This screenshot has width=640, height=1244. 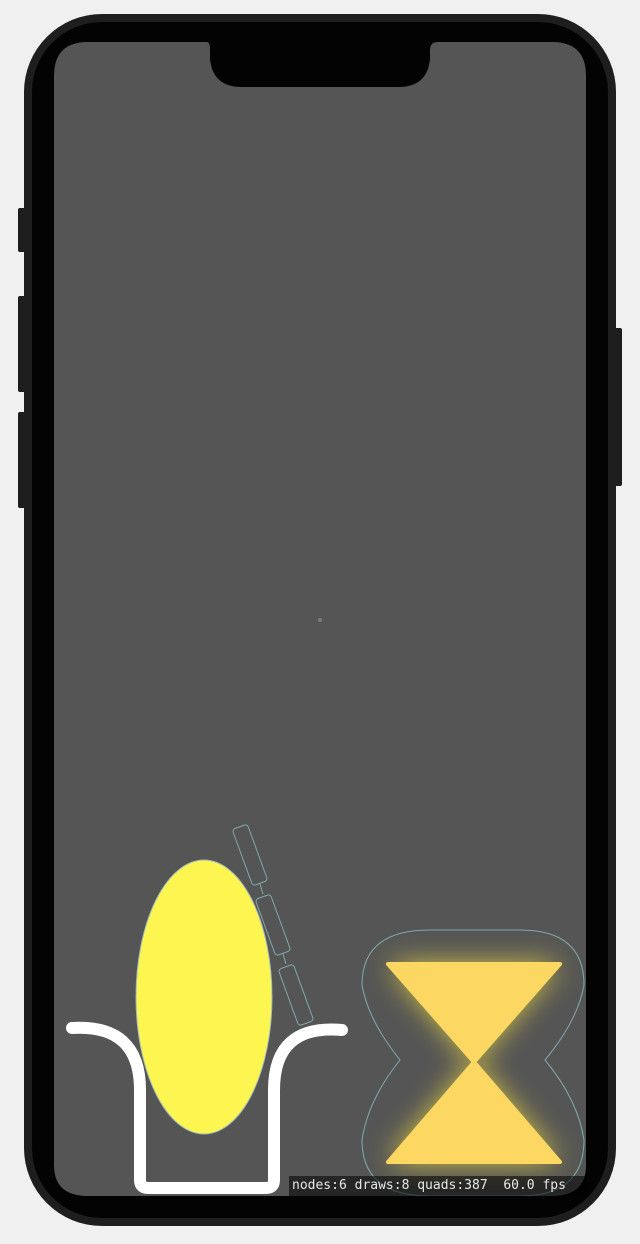 What do you see at coordinates (438, 1186) in the screenshot?
I see `debug-stats-overlay: nodes:6 draws:8 quads:387 60.0 fps` at bounding box center [438, 1186].